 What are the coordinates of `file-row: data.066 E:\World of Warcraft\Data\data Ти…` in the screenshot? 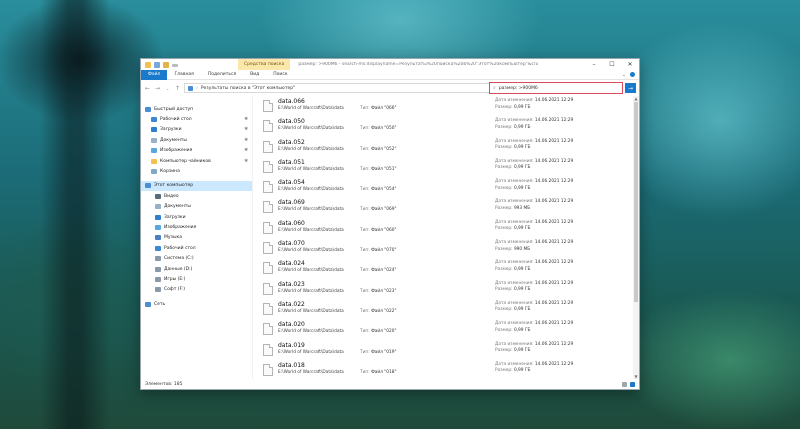 It's located at (446, 106).